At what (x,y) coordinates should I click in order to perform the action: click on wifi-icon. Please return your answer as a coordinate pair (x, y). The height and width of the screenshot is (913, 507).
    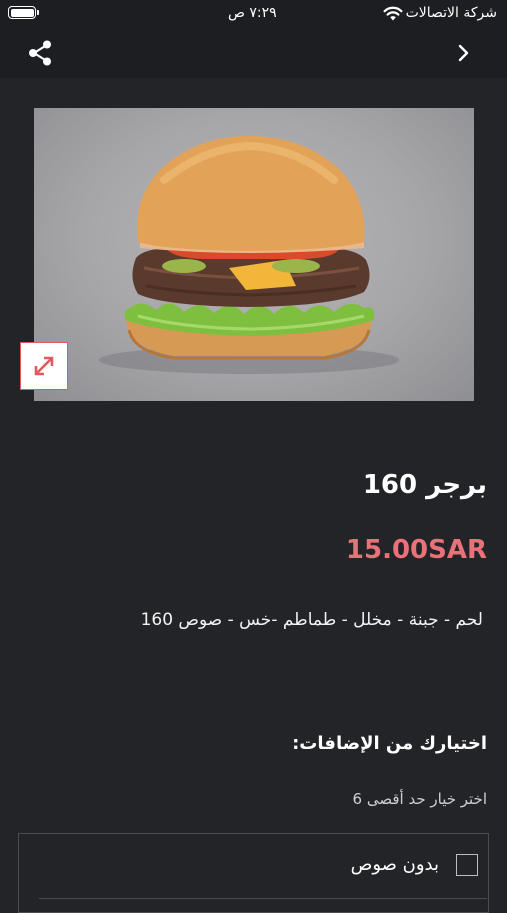
    Looking at the image, I should click on (393, 13).